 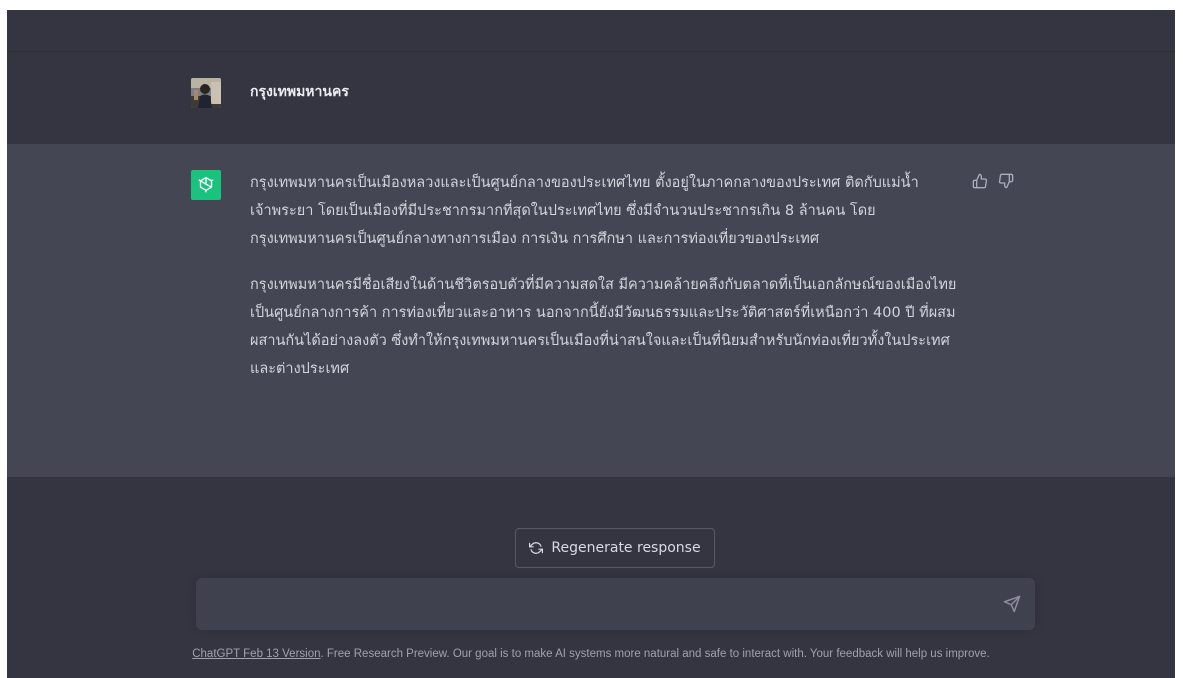 I want to click on feedback-buttons, so click(x=993, y=181).